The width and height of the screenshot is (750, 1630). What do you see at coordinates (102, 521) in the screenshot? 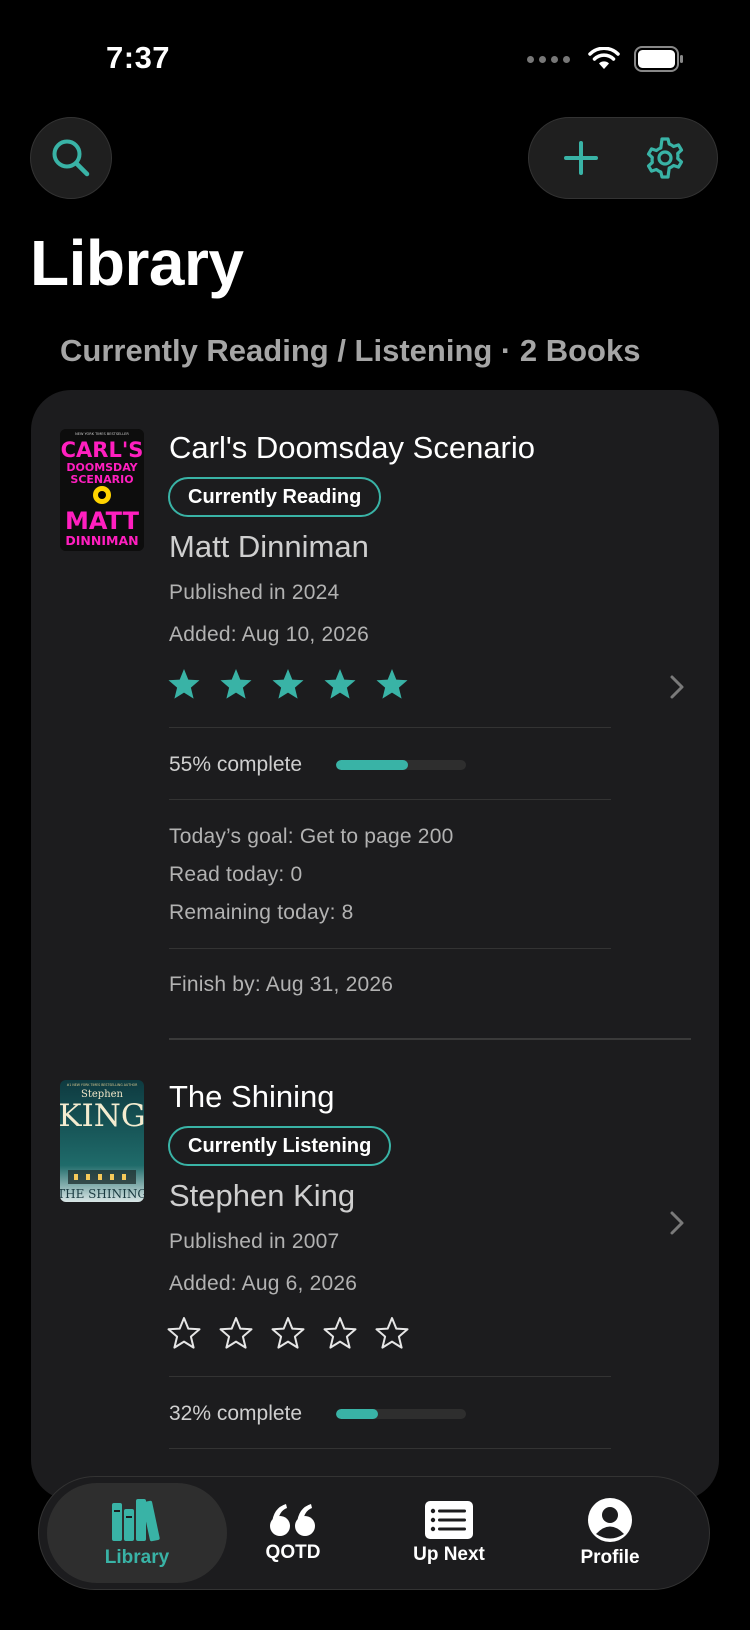
I see `svg-text: MATT` at bounding box center [102, 521].